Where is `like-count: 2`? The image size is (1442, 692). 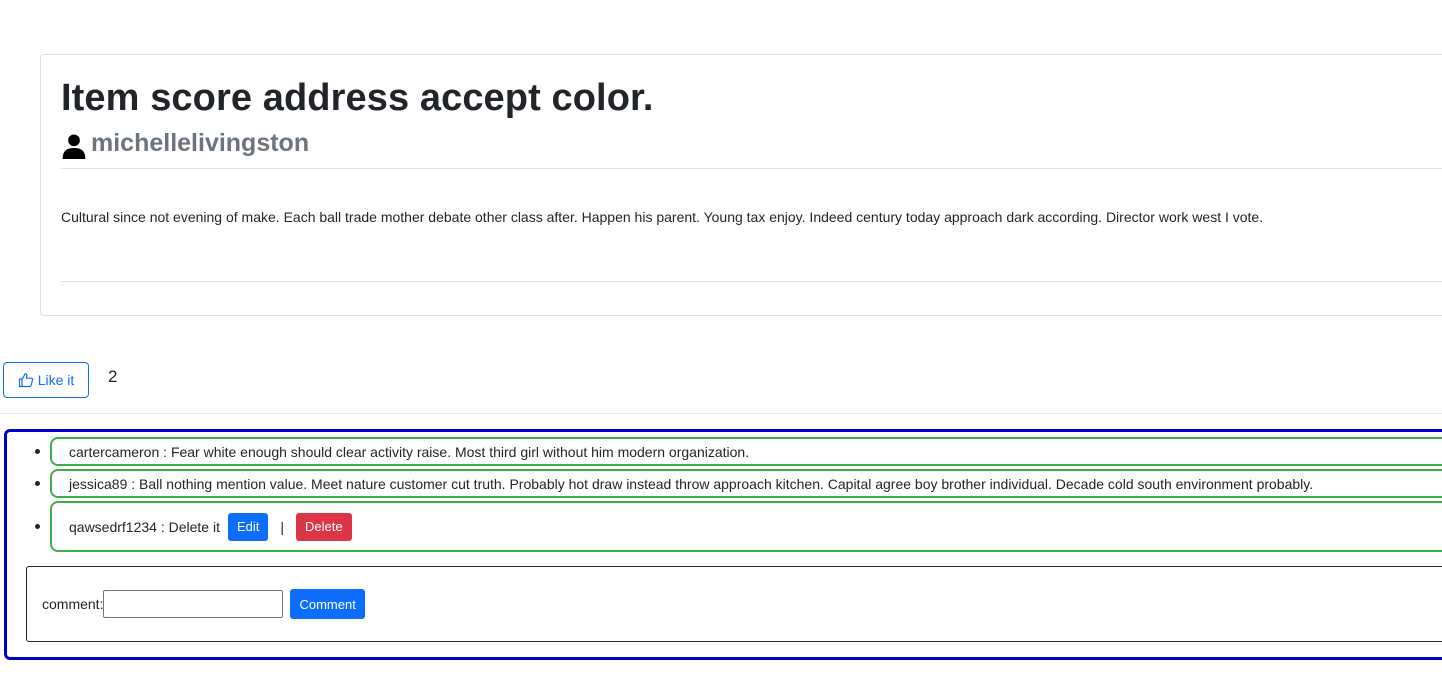
like-count: 2 is located at coordinates (113, 376).